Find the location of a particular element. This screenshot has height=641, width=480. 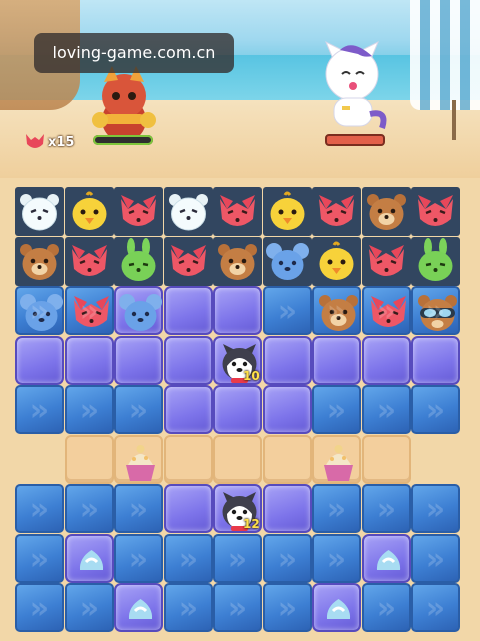

gbear-piece-icon is located at coordinates (437, 312).